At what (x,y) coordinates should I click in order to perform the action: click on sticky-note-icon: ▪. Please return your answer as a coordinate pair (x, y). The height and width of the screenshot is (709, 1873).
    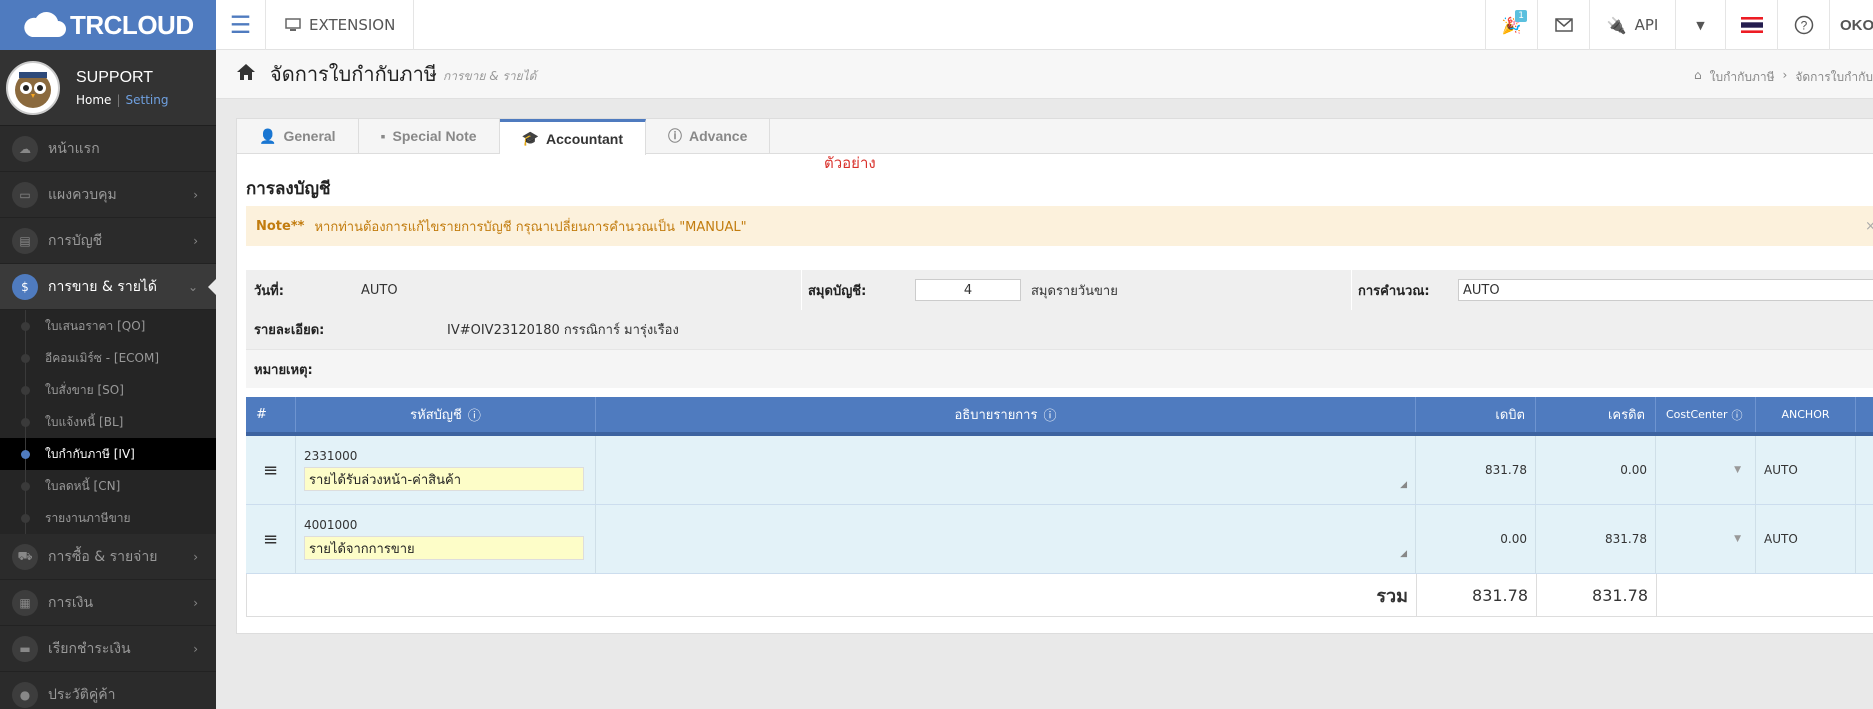
    Looking at the image, I should click on (383, 136).